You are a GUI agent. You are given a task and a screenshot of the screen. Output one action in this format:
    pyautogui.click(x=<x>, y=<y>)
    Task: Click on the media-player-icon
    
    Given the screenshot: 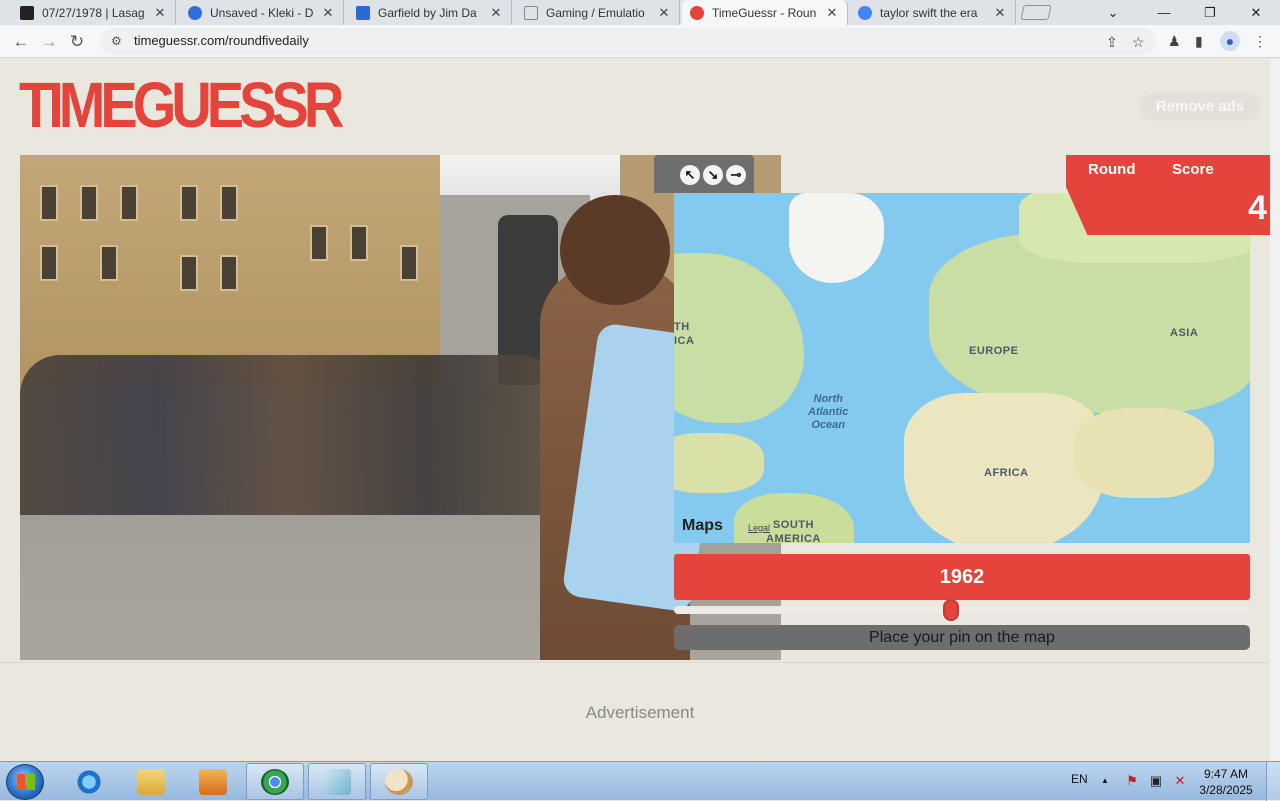 What is the action you would take?
    pyautogui.click(x=213, y=781)
    